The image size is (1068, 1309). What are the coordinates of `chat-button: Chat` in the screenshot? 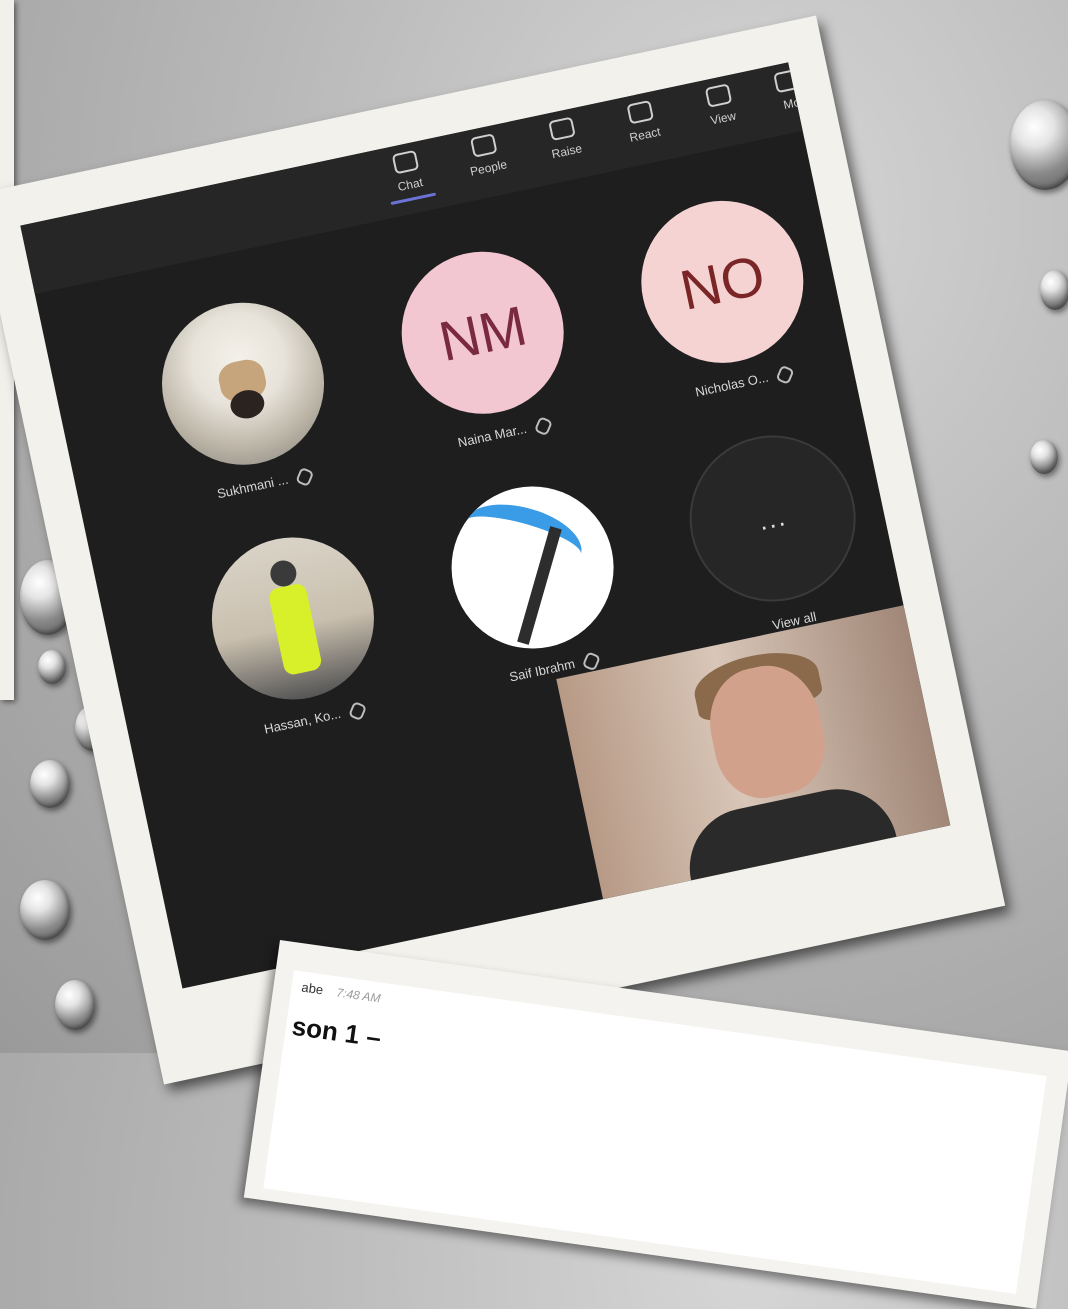 It's located at (408, 176).